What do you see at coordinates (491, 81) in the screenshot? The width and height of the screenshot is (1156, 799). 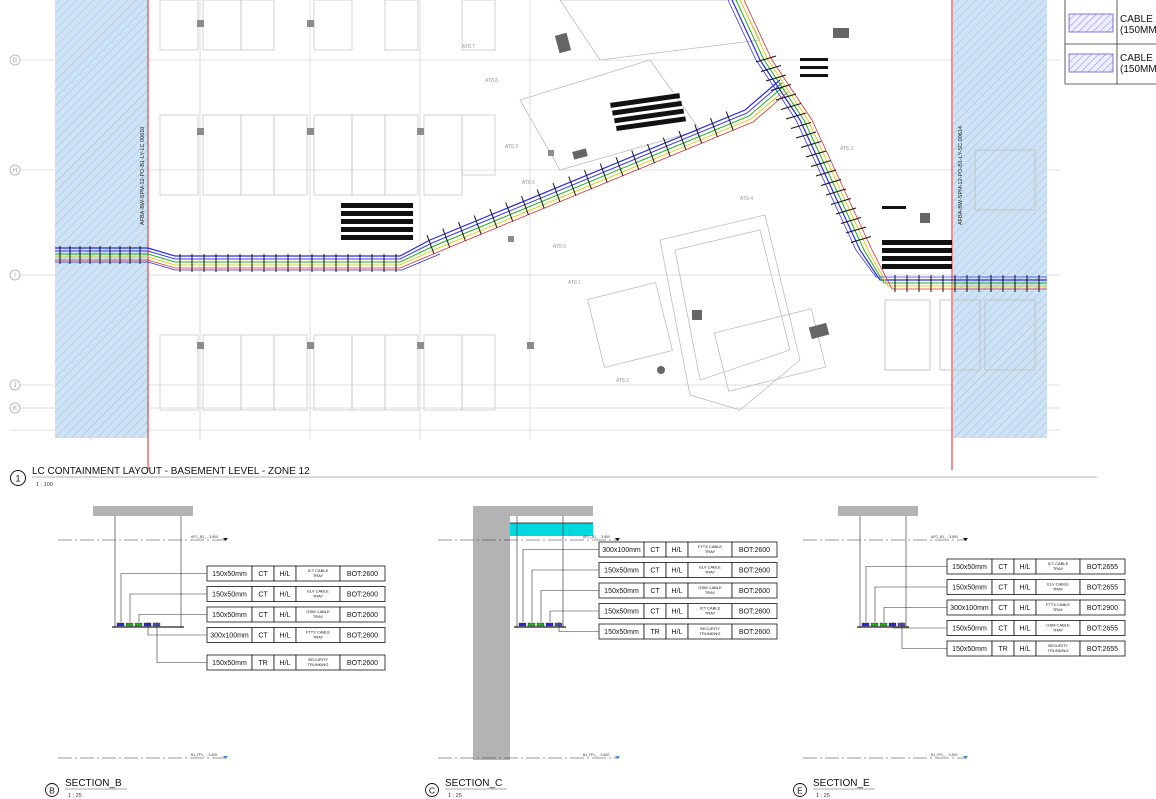 I see `room-tag: AT8.8` at bounding box center [491, 81].